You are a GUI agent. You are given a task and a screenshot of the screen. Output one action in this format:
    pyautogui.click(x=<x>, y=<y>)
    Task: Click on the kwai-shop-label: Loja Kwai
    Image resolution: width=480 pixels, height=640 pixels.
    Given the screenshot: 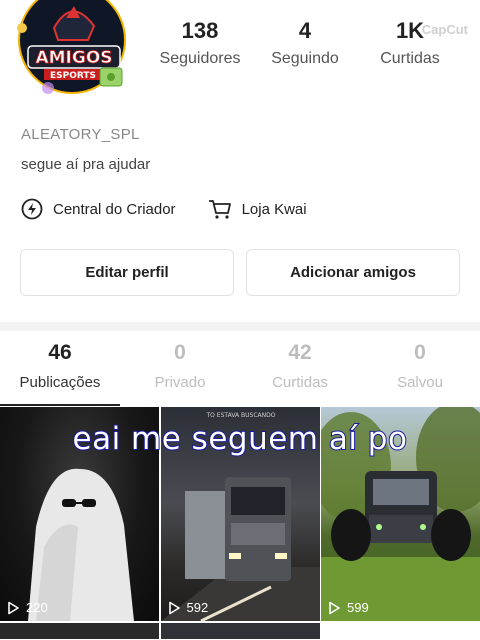 What is the action you would take?
    pyautogui.click(x=274, y=209)
    